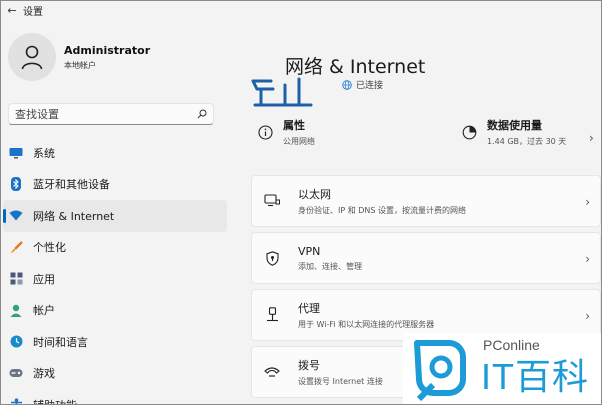  I want to click on properties-subtitle: 公用网络, so click(299, 141).